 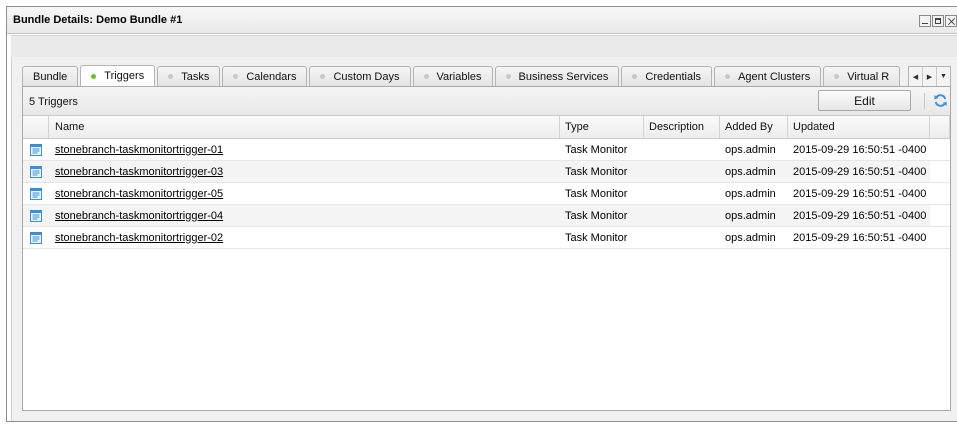 What do you see at coordinates (682, 127) in the screenshot?
I see `column-header-description: Description` at bounding box center [682, 127].